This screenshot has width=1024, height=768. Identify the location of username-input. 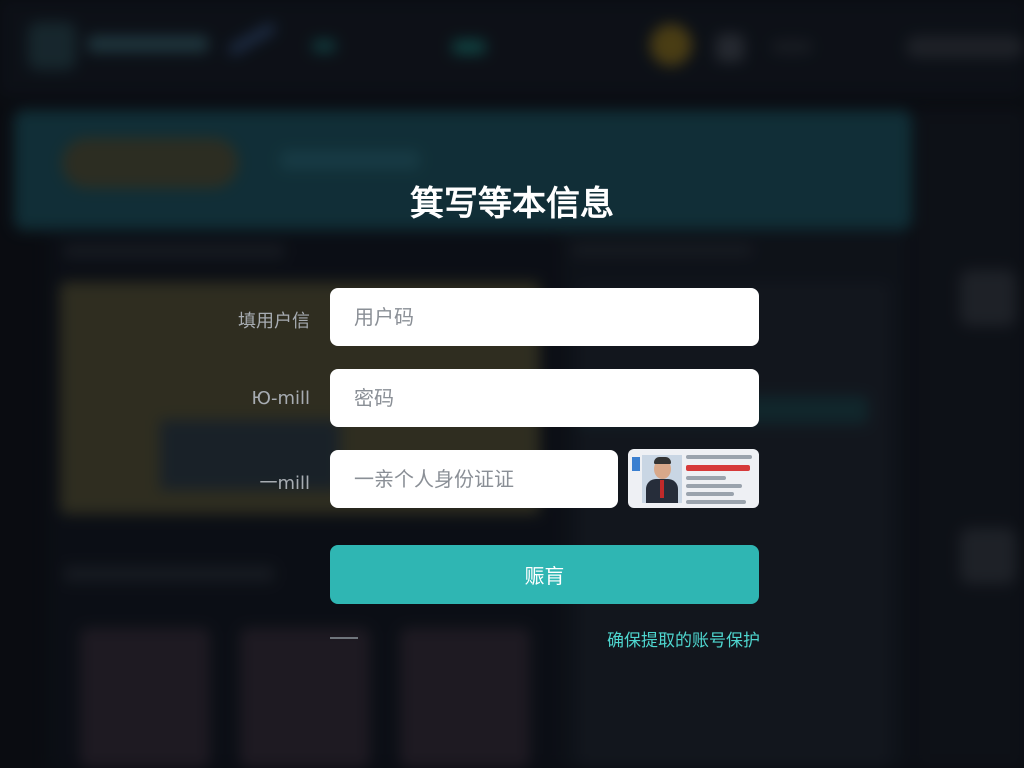
(544, 317).